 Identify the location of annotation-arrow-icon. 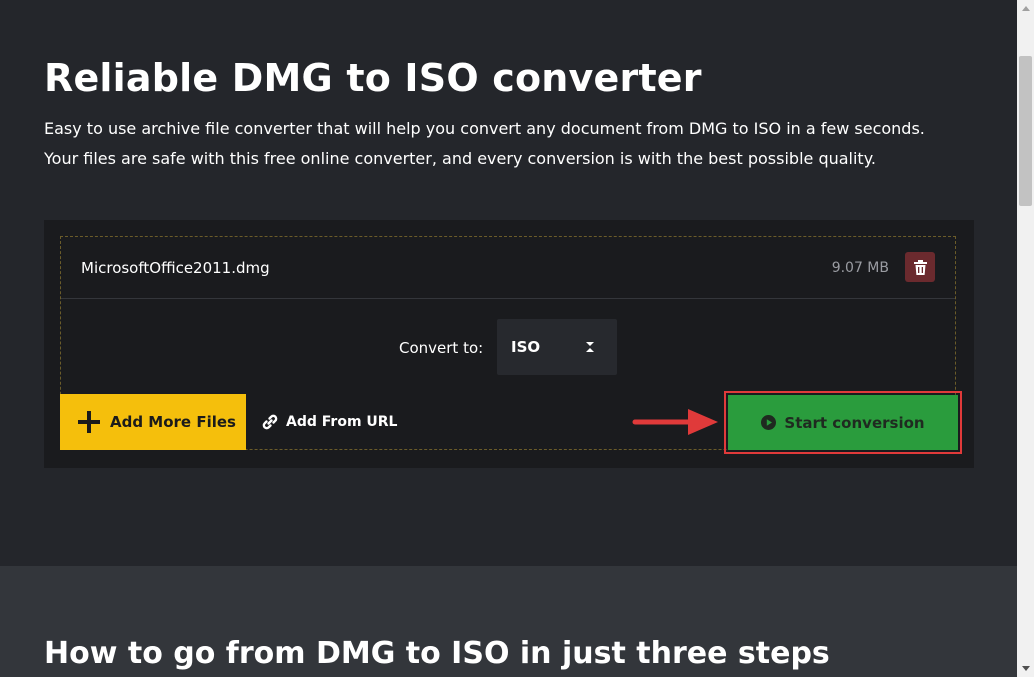
(675, 422).